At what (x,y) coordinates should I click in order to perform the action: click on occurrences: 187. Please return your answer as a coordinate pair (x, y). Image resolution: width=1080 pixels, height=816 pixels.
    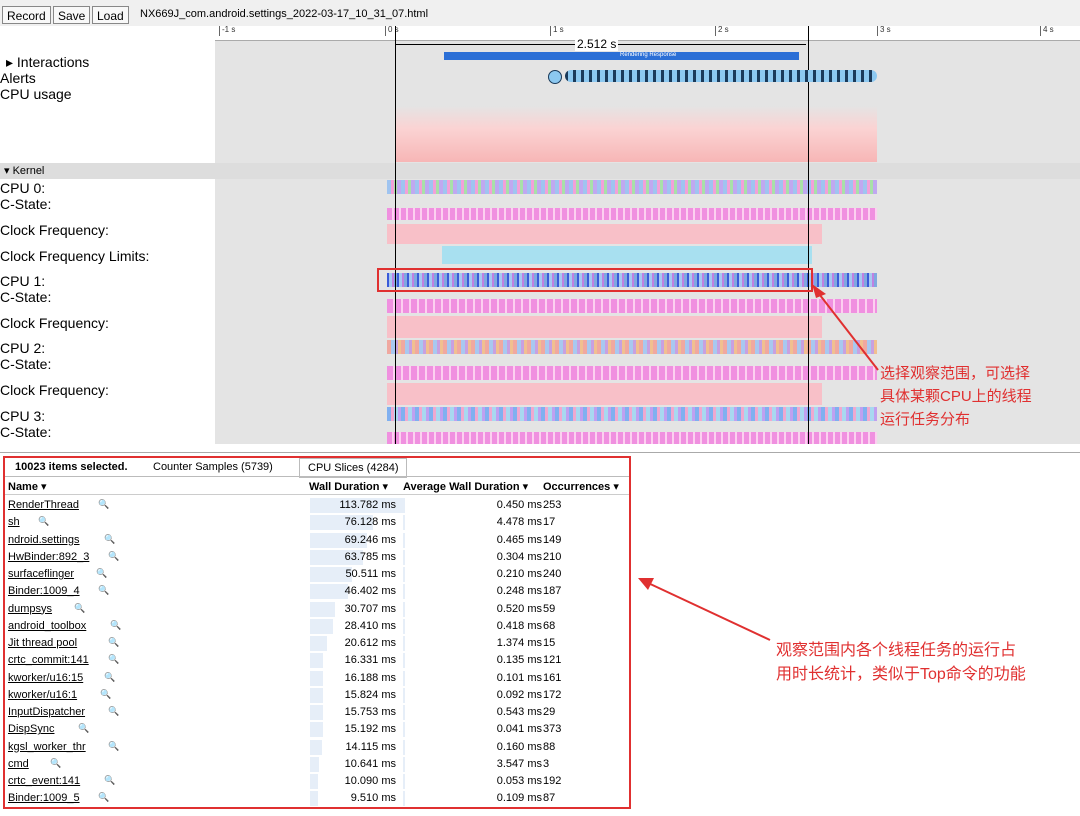
    Looking at the image, I should click on (552, 591).